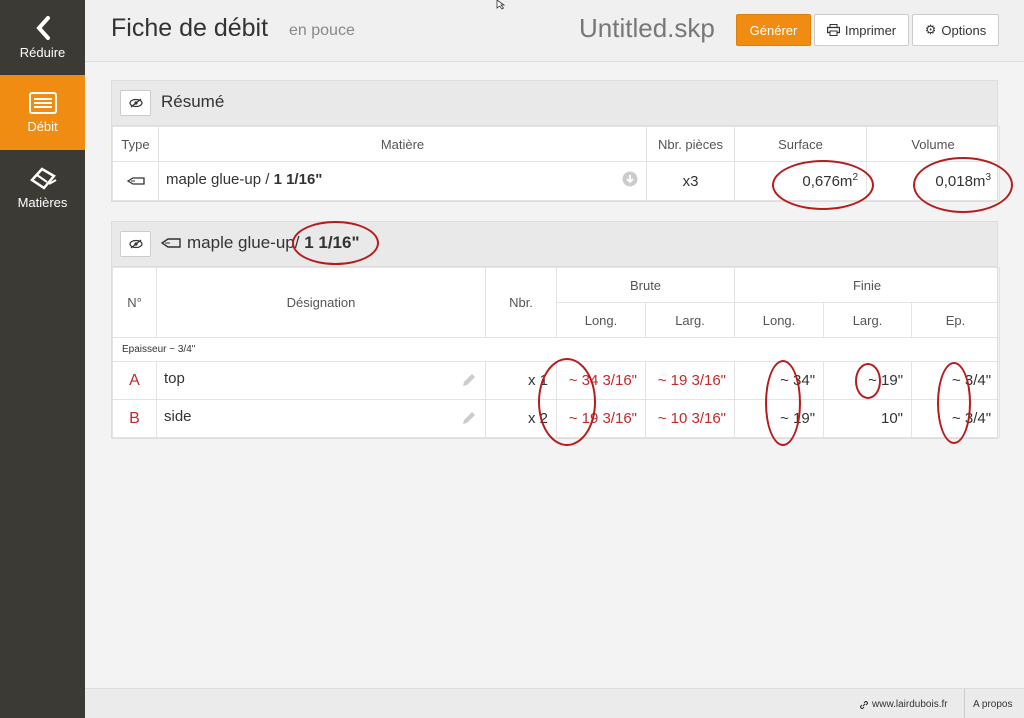 This screenshot has height=718, width=1024. Describe the element at coordinates (930, 29) in the screenshot. I see `gear-icon: ⚙` at that location.